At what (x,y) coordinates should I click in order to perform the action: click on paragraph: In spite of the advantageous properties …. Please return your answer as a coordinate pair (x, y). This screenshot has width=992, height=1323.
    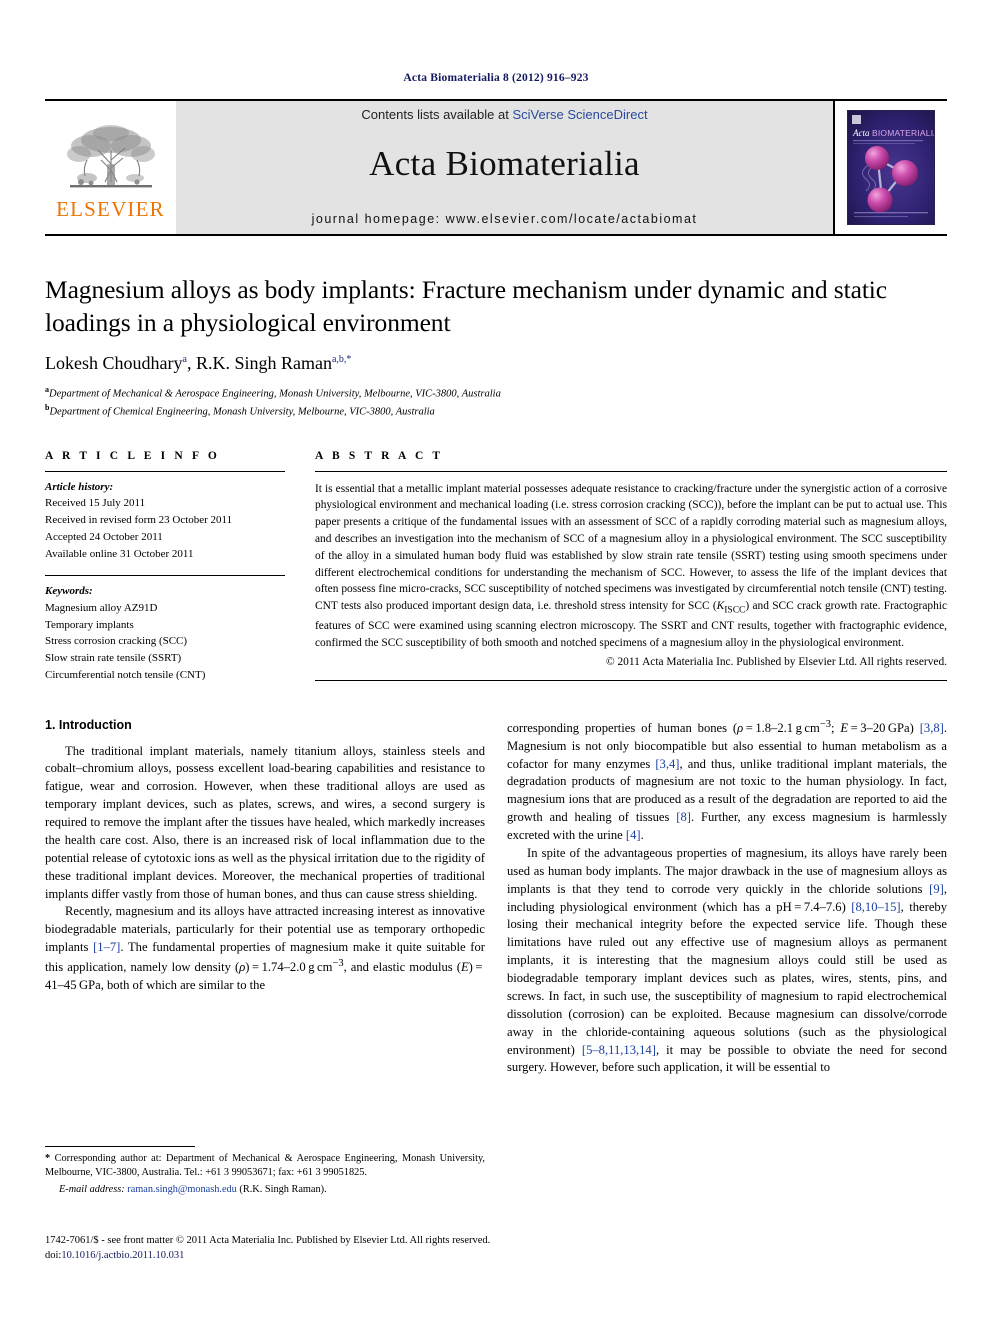
    Looking at the image, I should click on (727, 960).